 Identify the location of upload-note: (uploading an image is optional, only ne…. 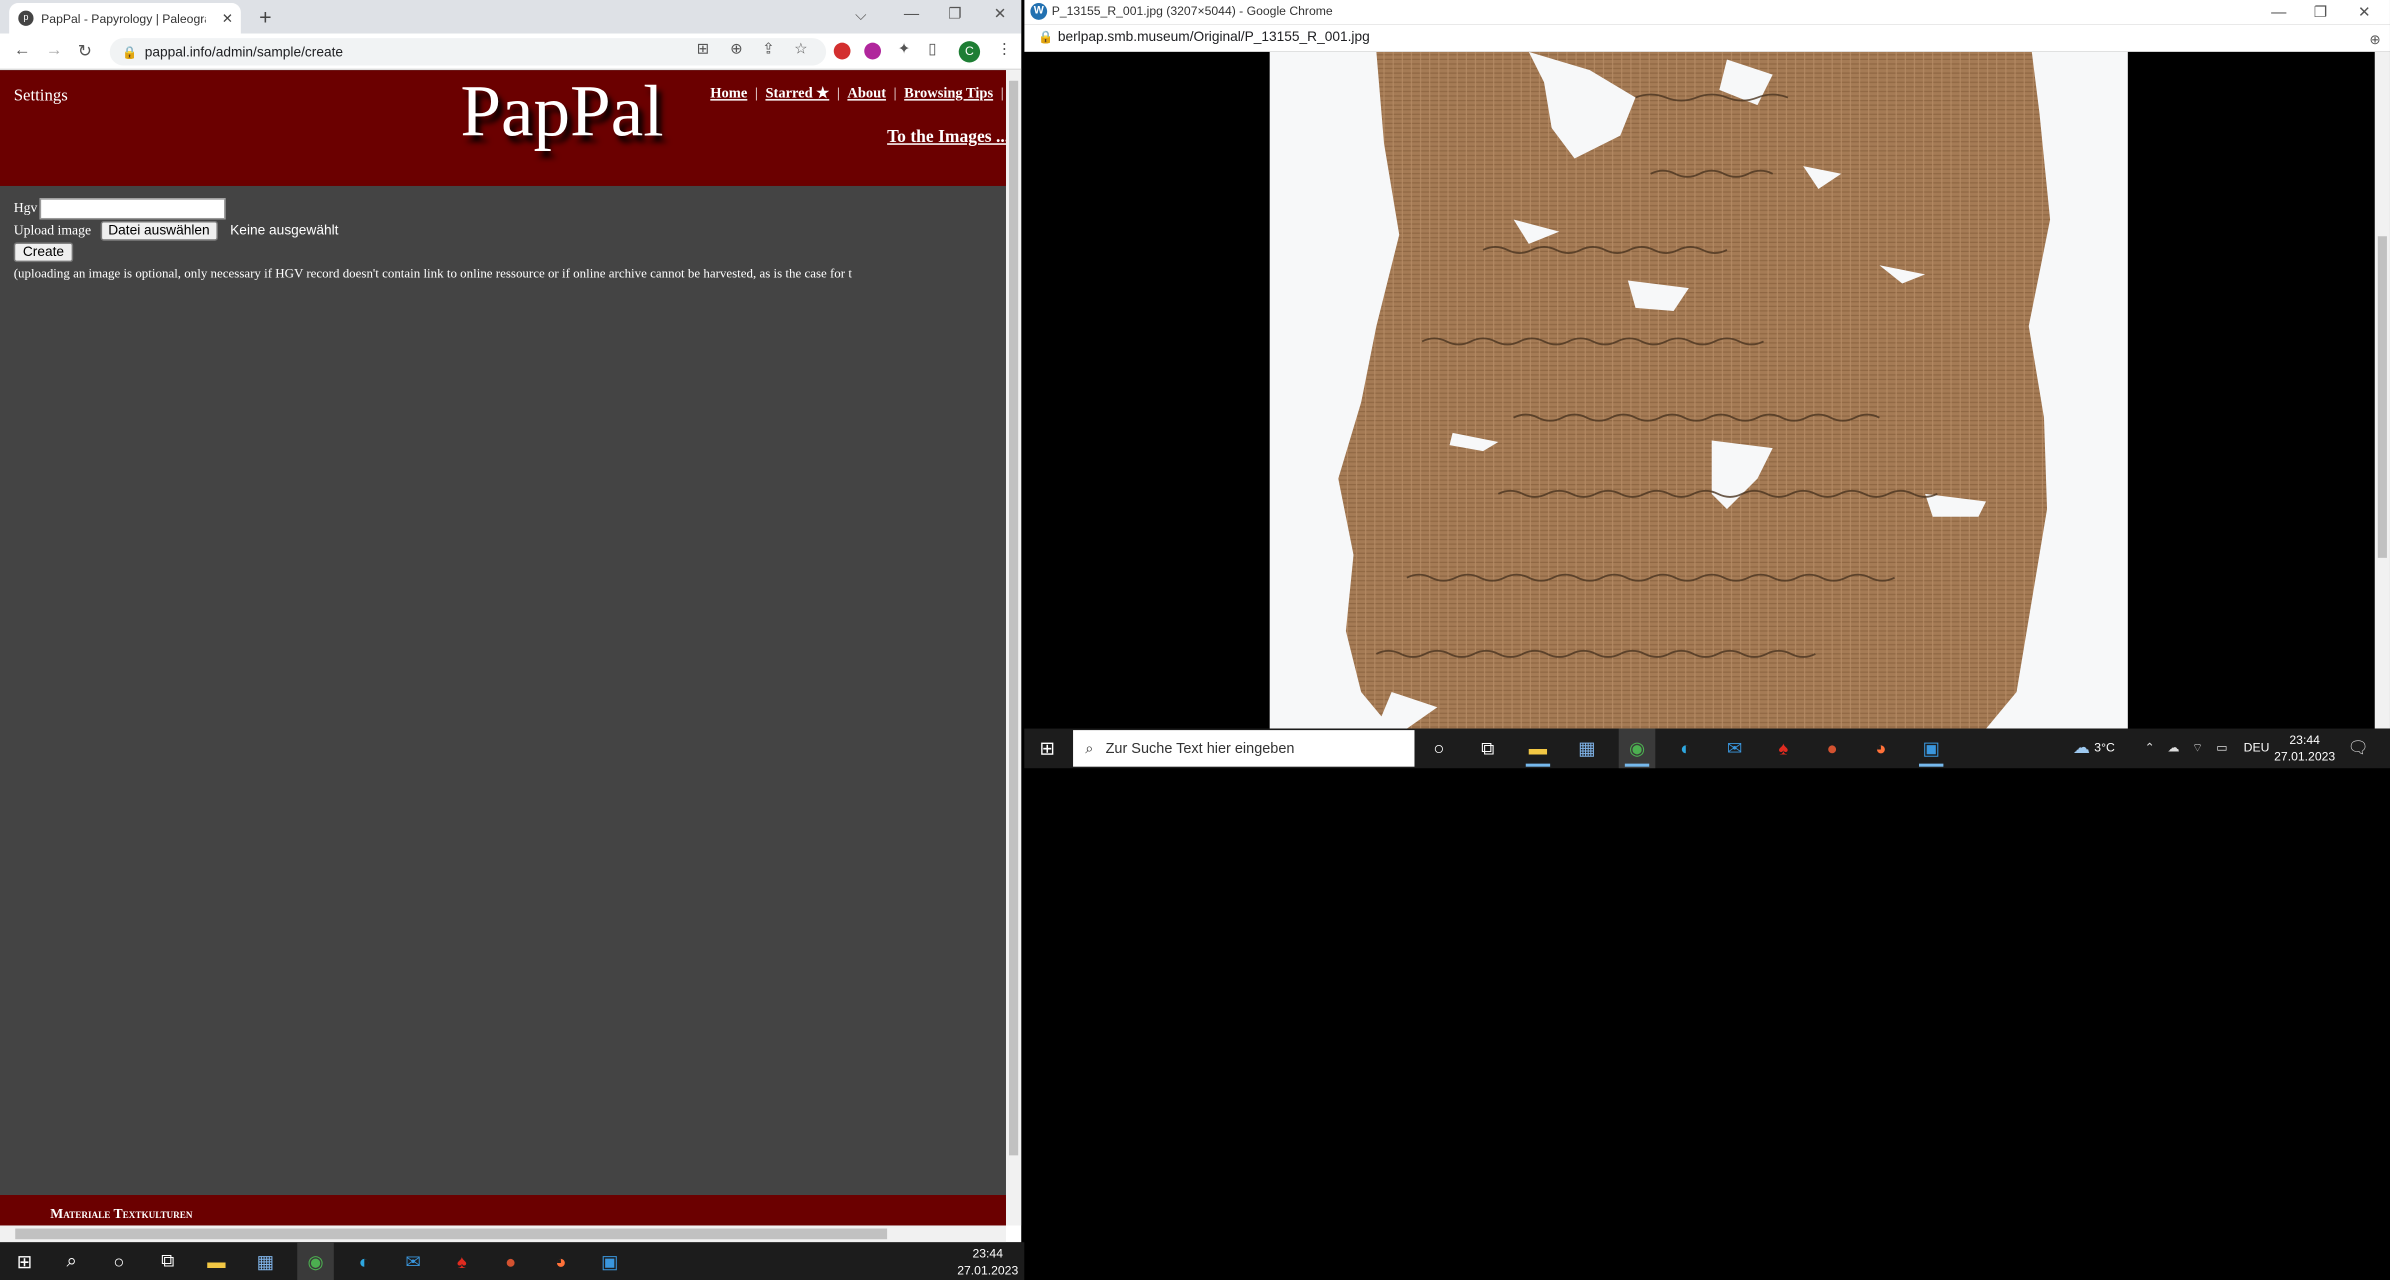
(432, 273).